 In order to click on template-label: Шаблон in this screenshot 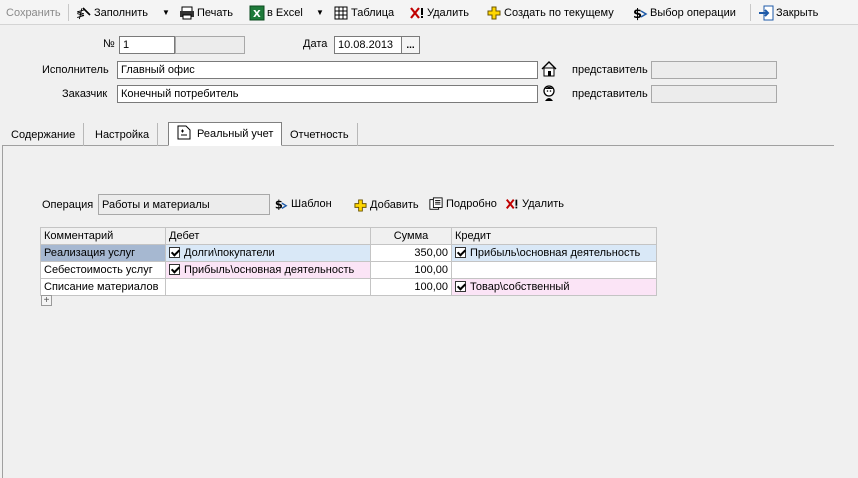, I will do `click(311, 204)`.